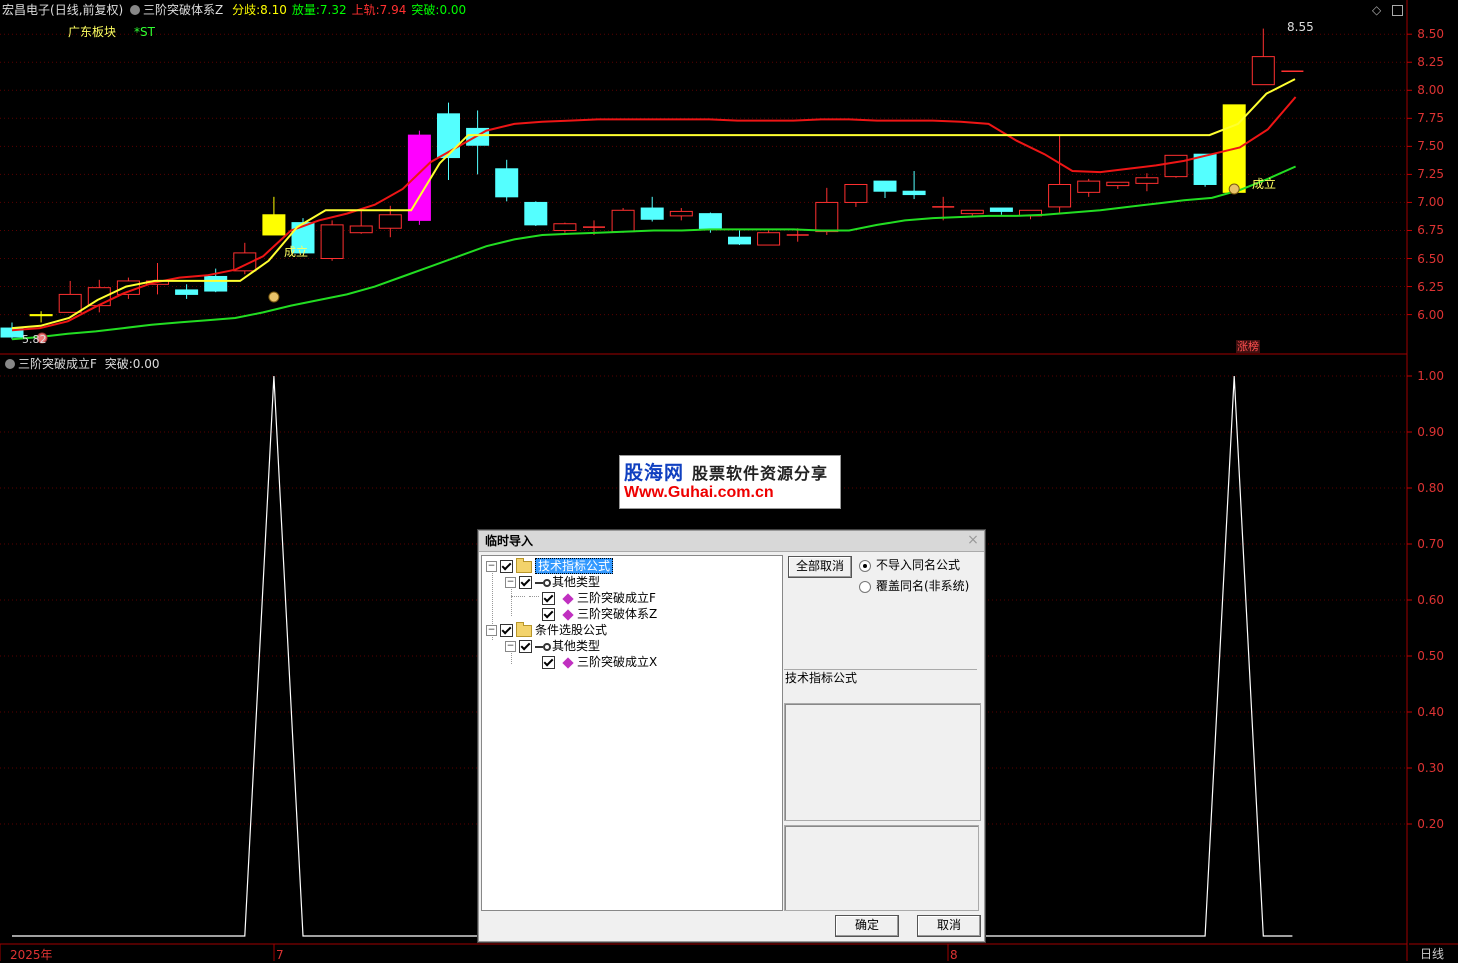 Image resolution: width=1458 pixels, height=963 pixels. What do you see at coordinates (1397, 10) in the screenshot?
I see `window-restore-icon` at bounding box center [1397, 10].